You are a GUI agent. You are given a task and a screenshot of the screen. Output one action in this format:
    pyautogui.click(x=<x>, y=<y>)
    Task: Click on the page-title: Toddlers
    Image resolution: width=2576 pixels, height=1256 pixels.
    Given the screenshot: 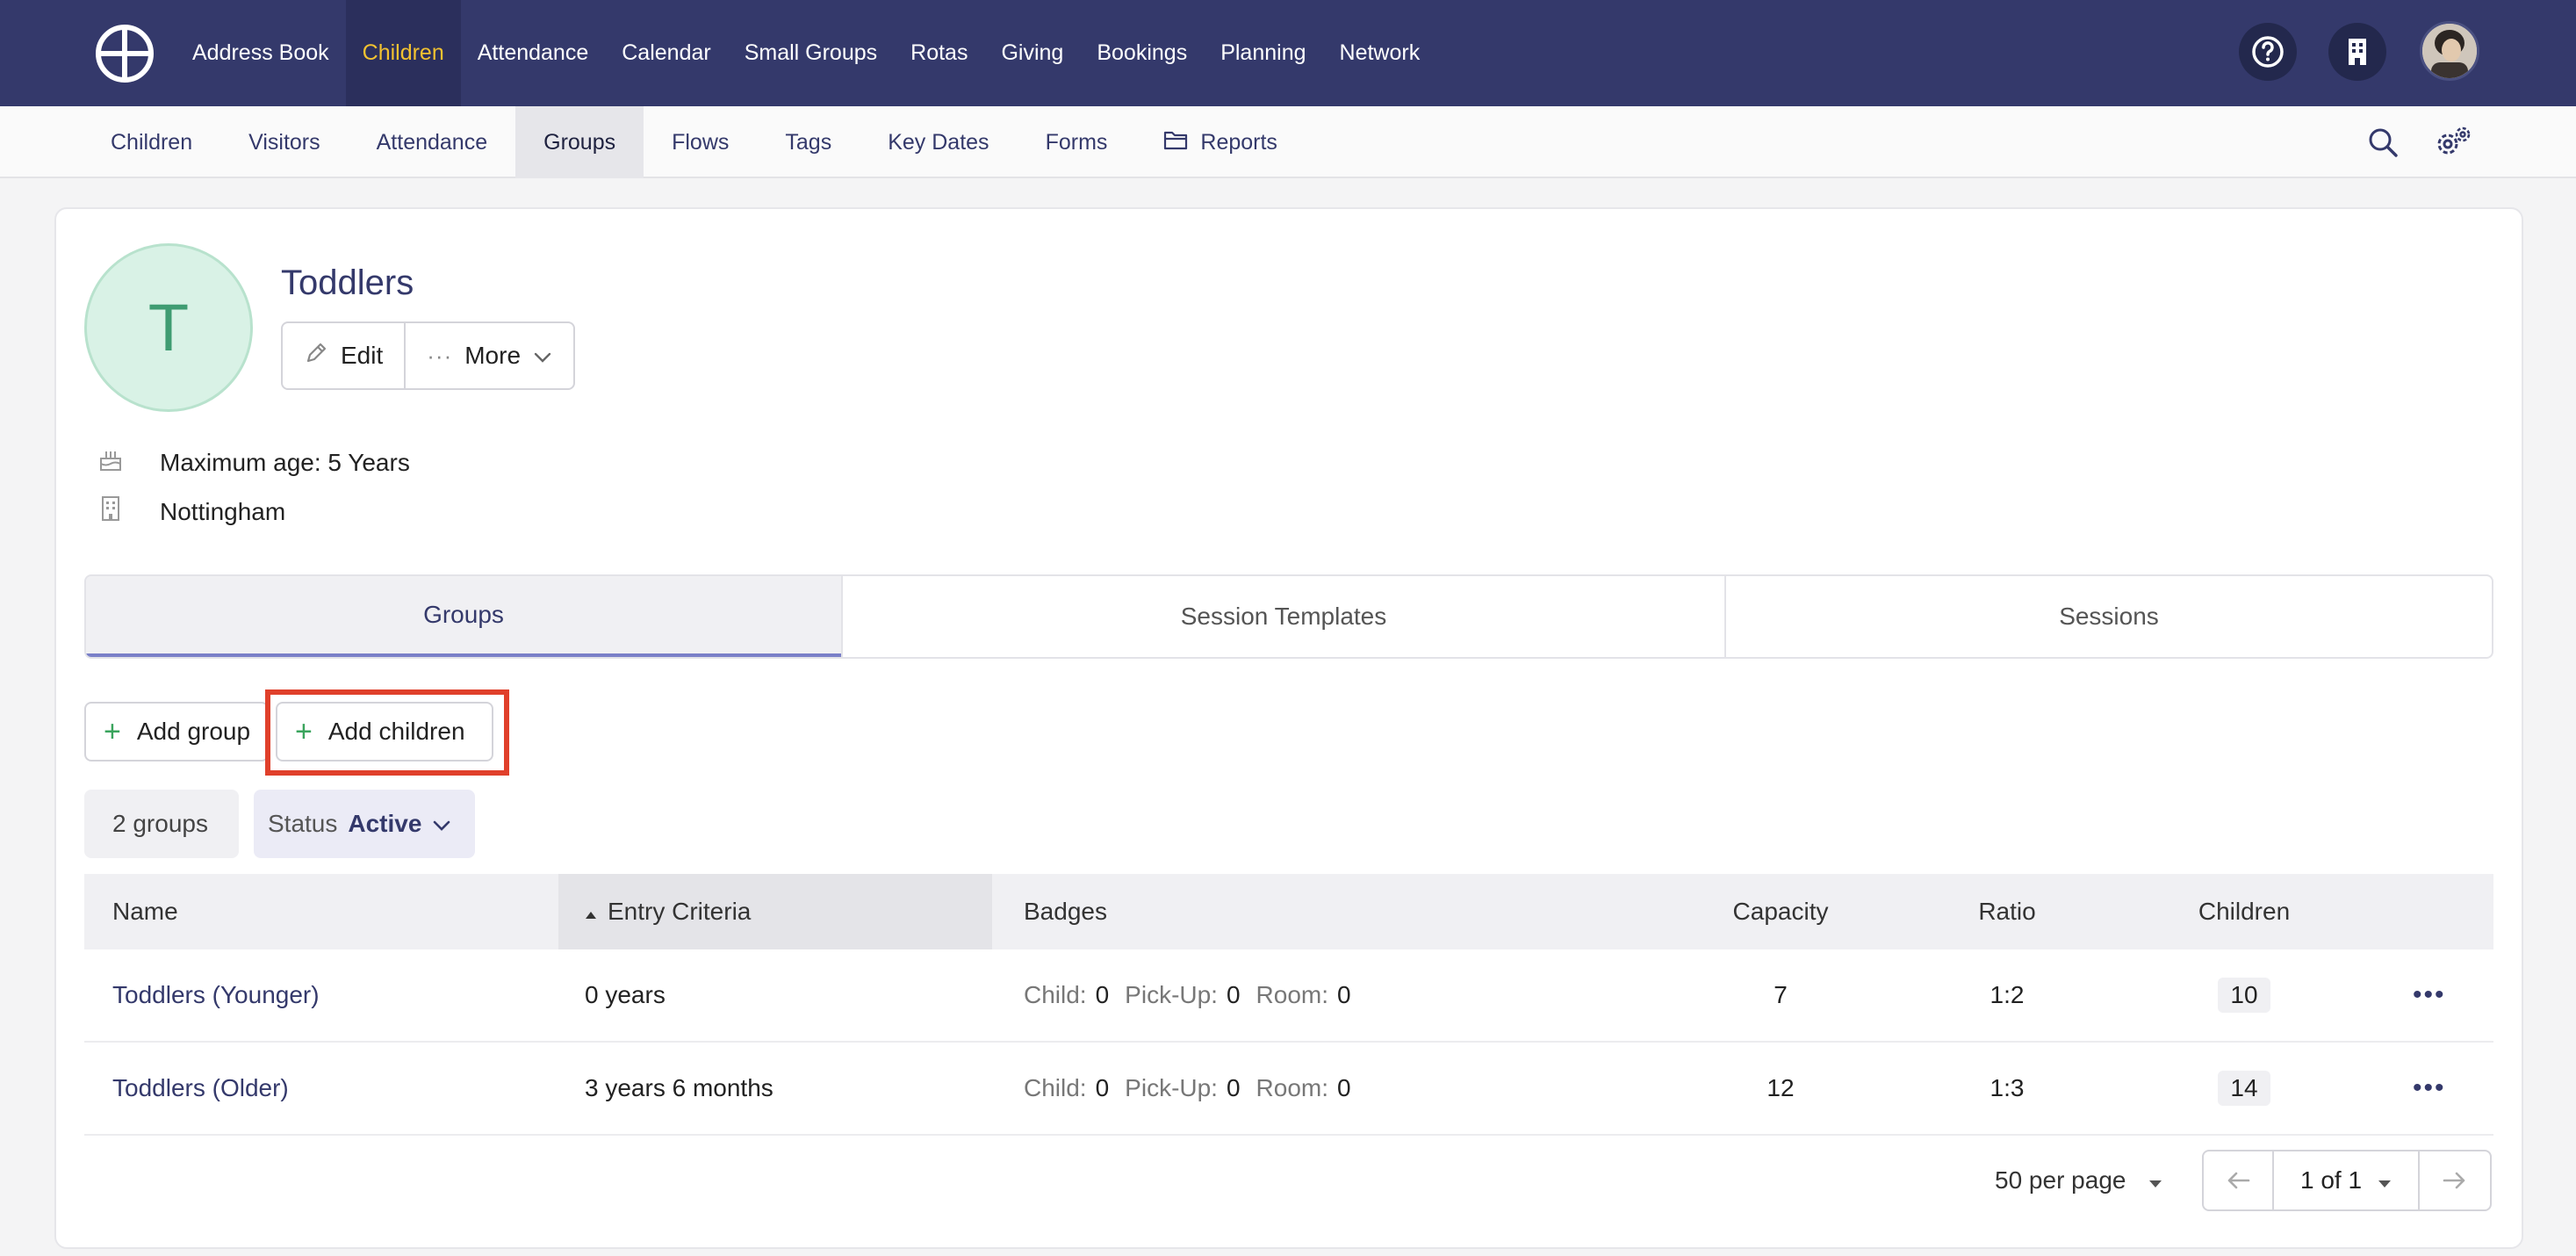 What is the action you would take?
    pyautogui.click(x=347, y=282)
    